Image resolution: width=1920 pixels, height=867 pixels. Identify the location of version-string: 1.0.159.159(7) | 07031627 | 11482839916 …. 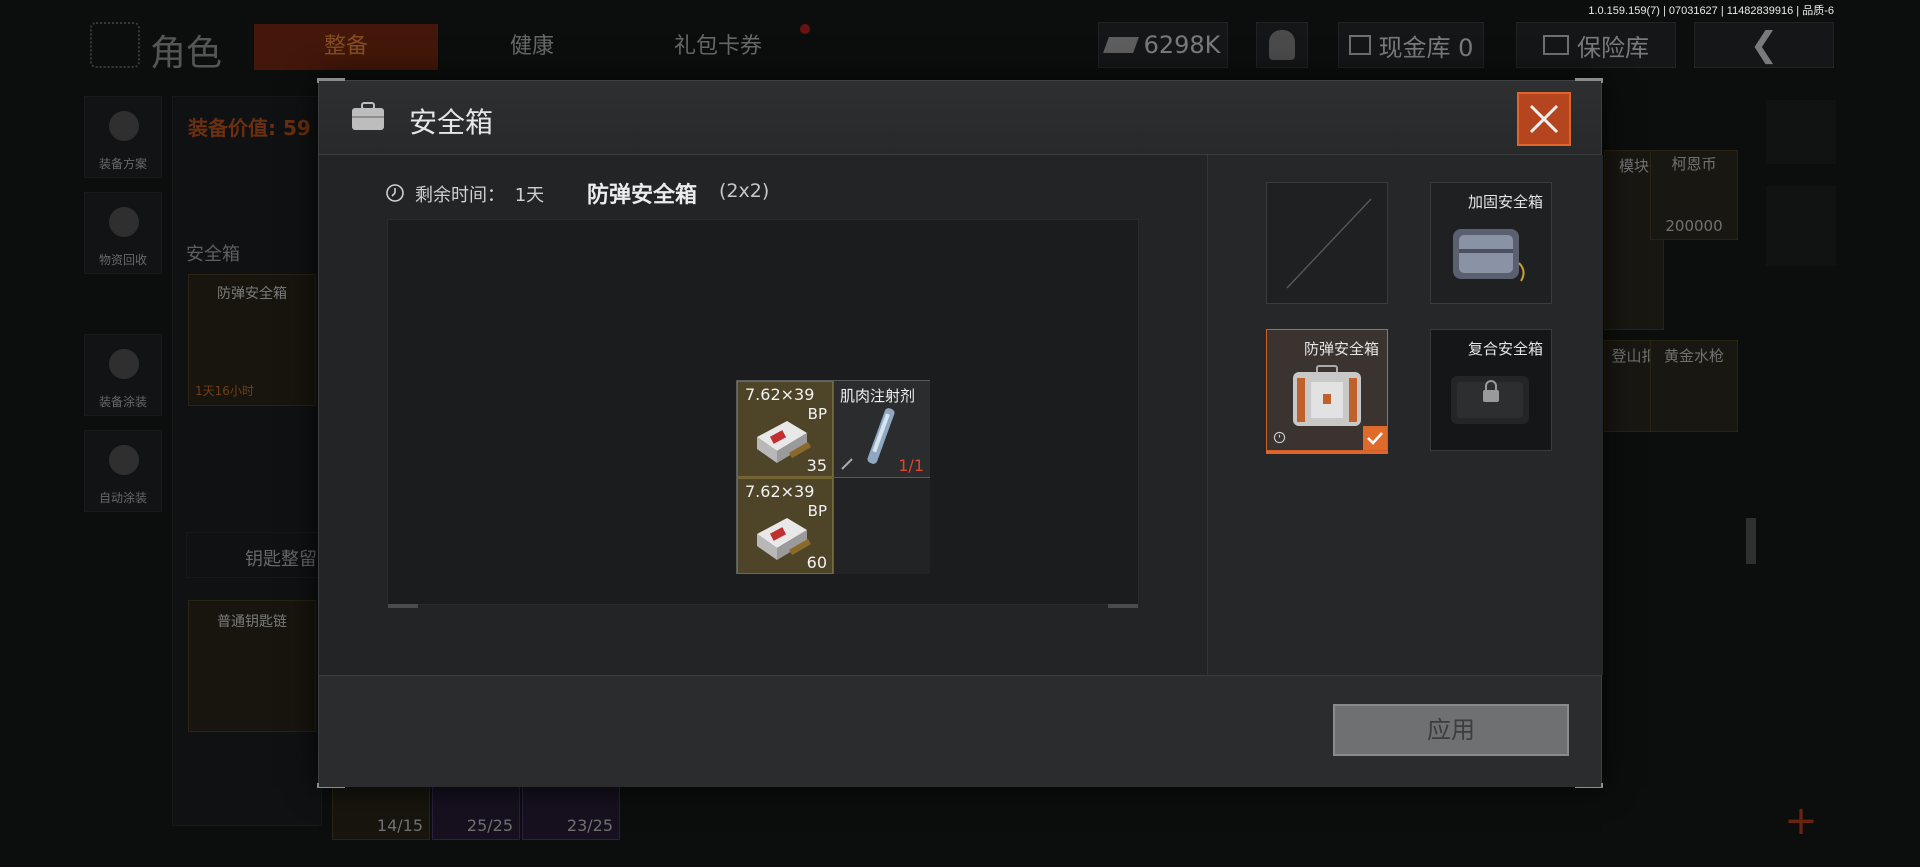
(1711, 11).